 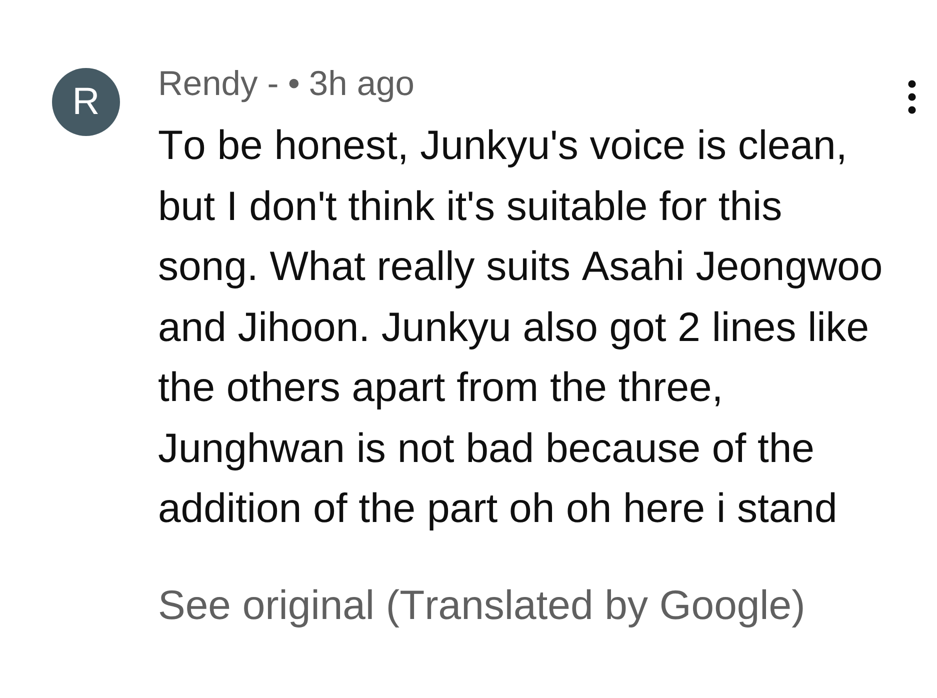 I want to click on more-options-icon, so click(x=912, y=97).